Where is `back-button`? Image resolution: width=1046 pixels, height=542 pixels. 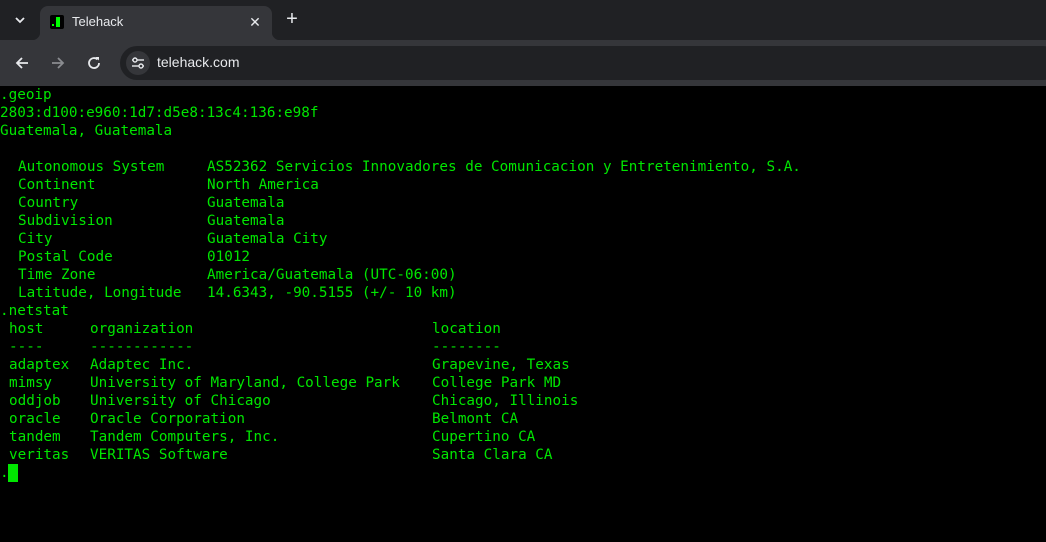 back-button is located at coordinates (22, 63).